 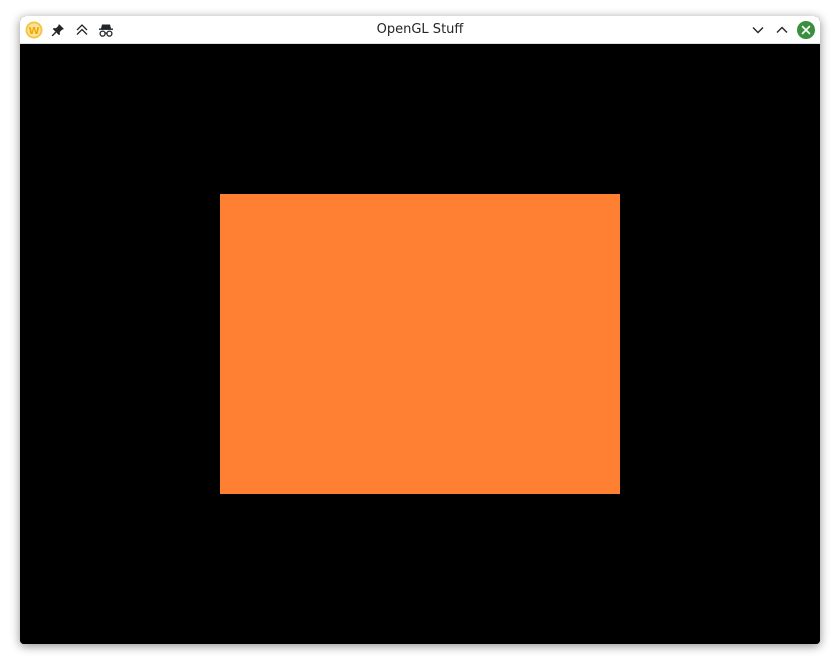 I want to click on window-title: OpenGL Stuff, so click(x=420, y=29).